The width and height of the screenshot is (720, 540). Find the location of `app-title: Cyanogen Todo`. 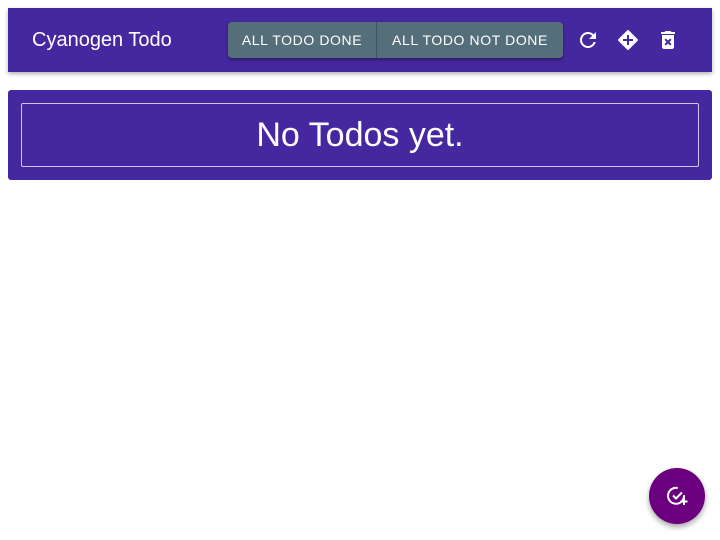

app-title: Cyanogen Todo is located at coordinates (102, 39).